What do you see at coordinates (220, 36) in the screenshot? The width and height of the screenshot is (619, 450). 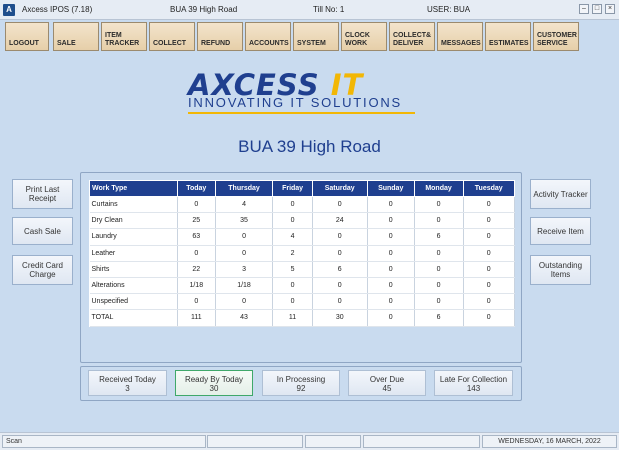 I see `toolbar-refund-button: REFUND` at bounding box center [220, 36].